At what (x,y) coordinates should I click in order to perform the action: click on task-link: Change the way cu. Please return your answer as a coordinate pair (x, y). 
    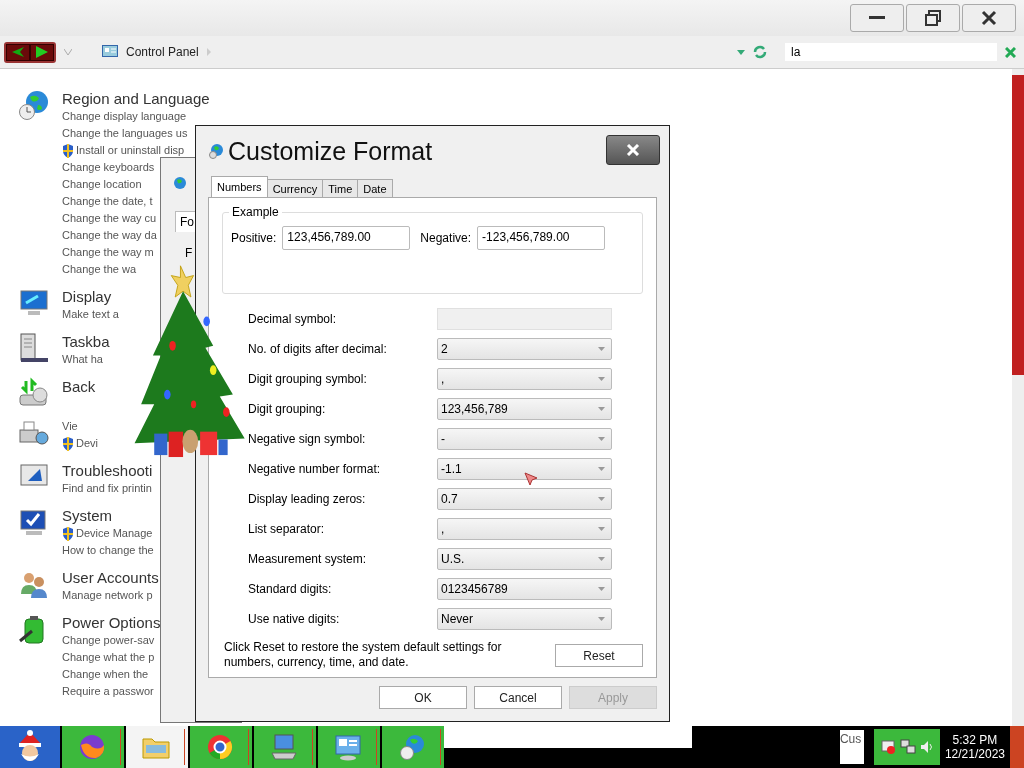
    Looking at the image, I should click on (109, 218).